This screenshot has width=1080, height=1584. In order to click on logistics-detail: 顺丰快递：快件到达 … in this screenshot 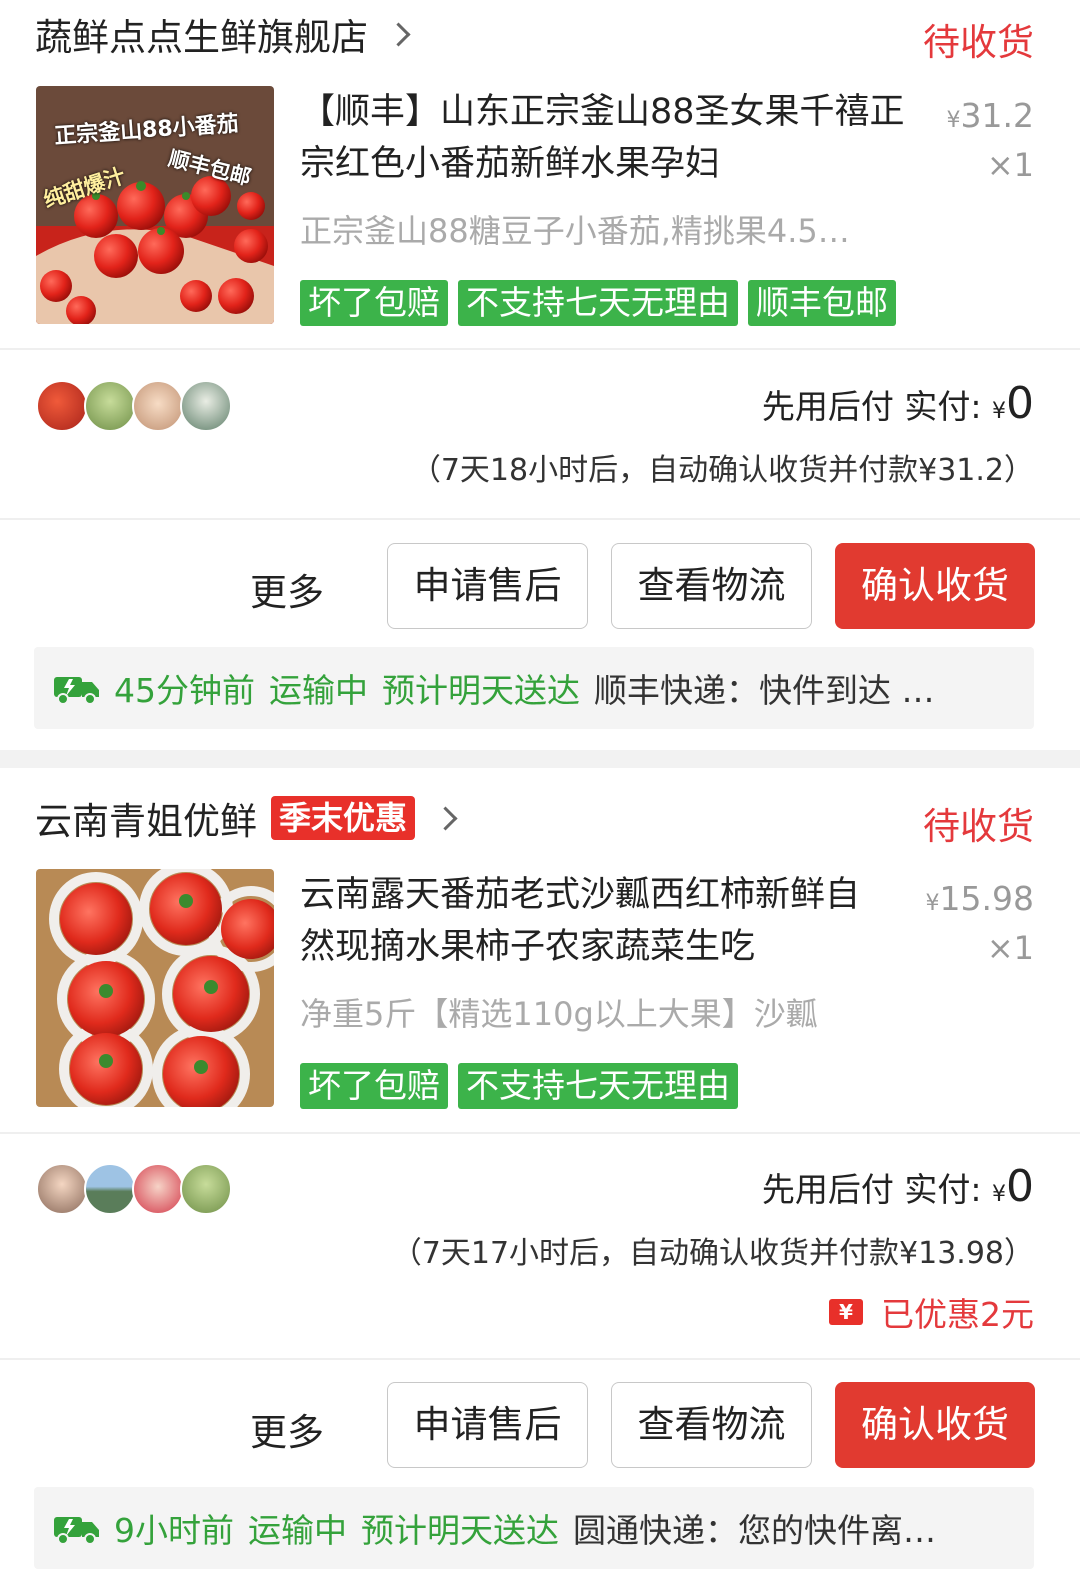, I will do `click(764, 690)`.